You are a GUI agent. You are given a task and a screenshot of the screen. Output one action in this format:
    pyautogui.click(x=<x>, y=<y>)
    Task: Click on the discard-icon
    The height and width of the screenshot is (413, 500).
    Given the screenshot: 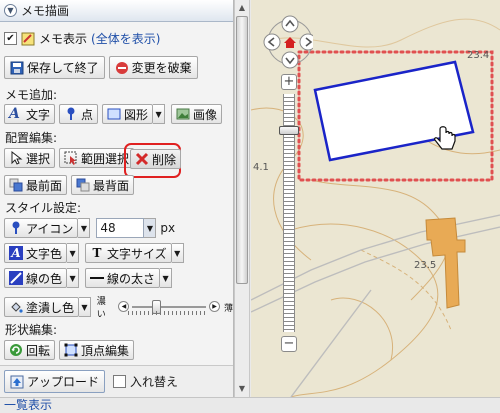 What is the action you would take?
    pyautogui.click(x=122, y=68)
    